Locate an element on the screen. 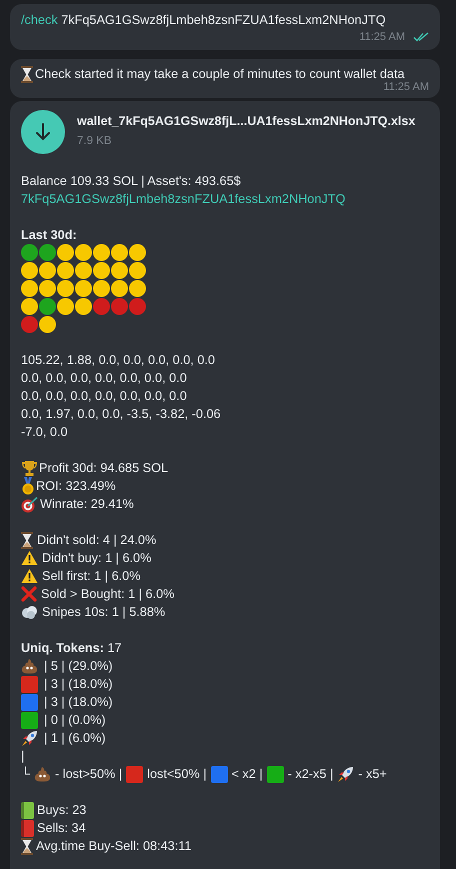 The width and height of the screenshot is (456, 869). stat-text: | 0 | (0.0%) is located at coordinates (75, 720).